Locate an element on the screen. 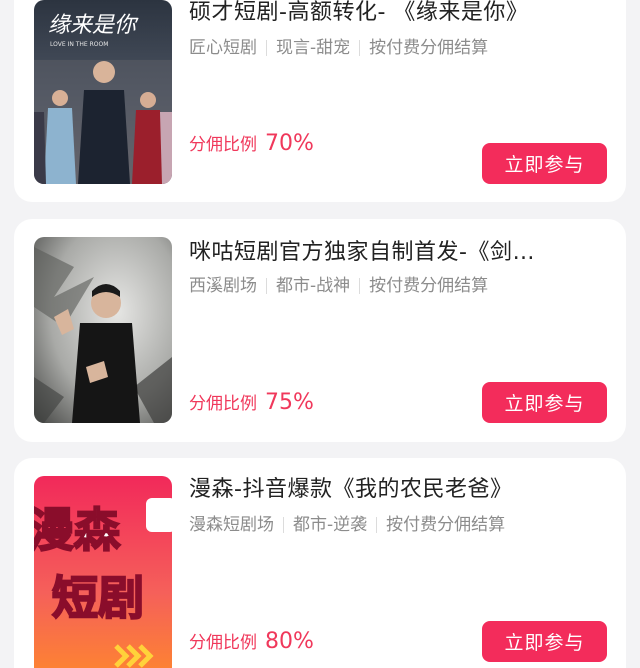  commission-ratio: 分佣比例 75% is located at coordinates (251, 403).